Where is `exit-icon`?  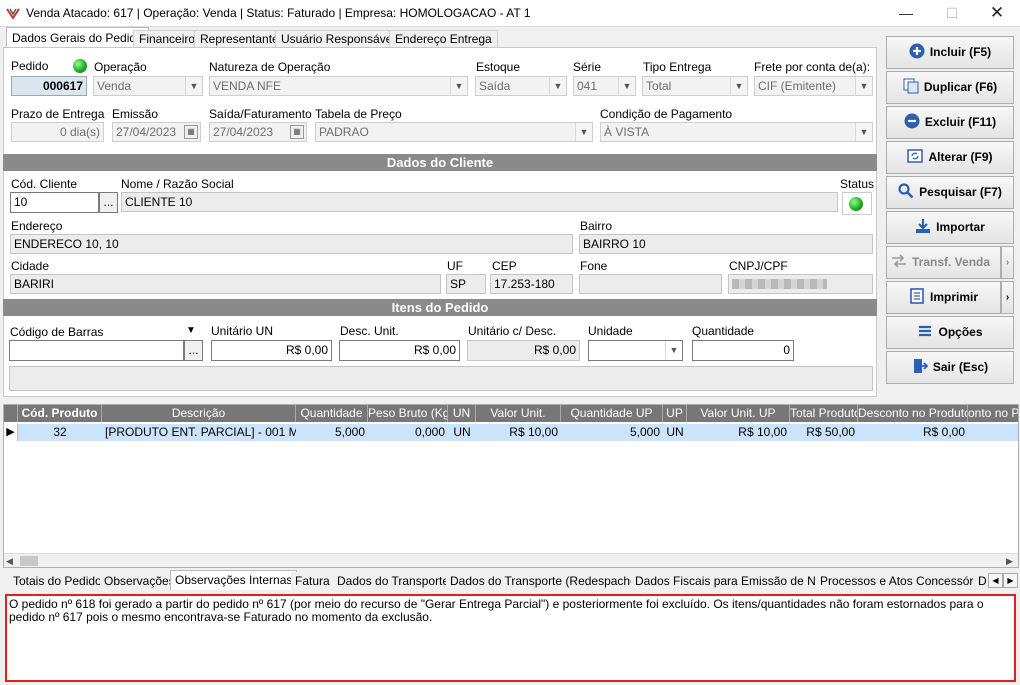
exit-icon is located at coordinates (920, 366).